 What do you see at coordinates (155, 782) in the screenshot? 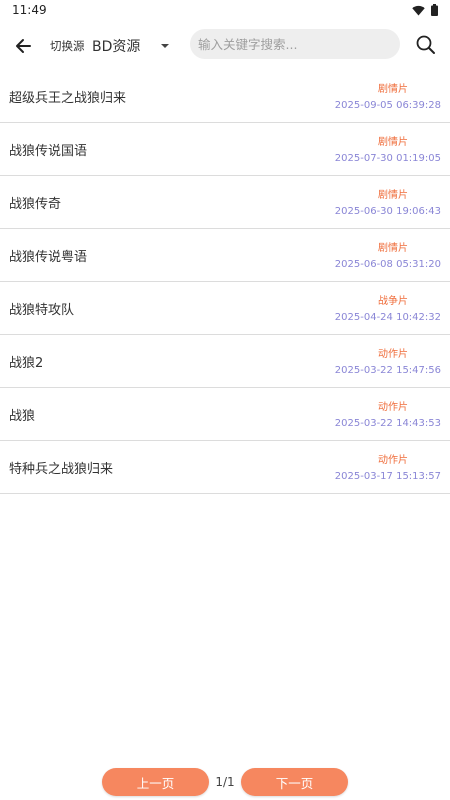
I see `prev-page-button: 上一页` at bounding box center [155, 782].